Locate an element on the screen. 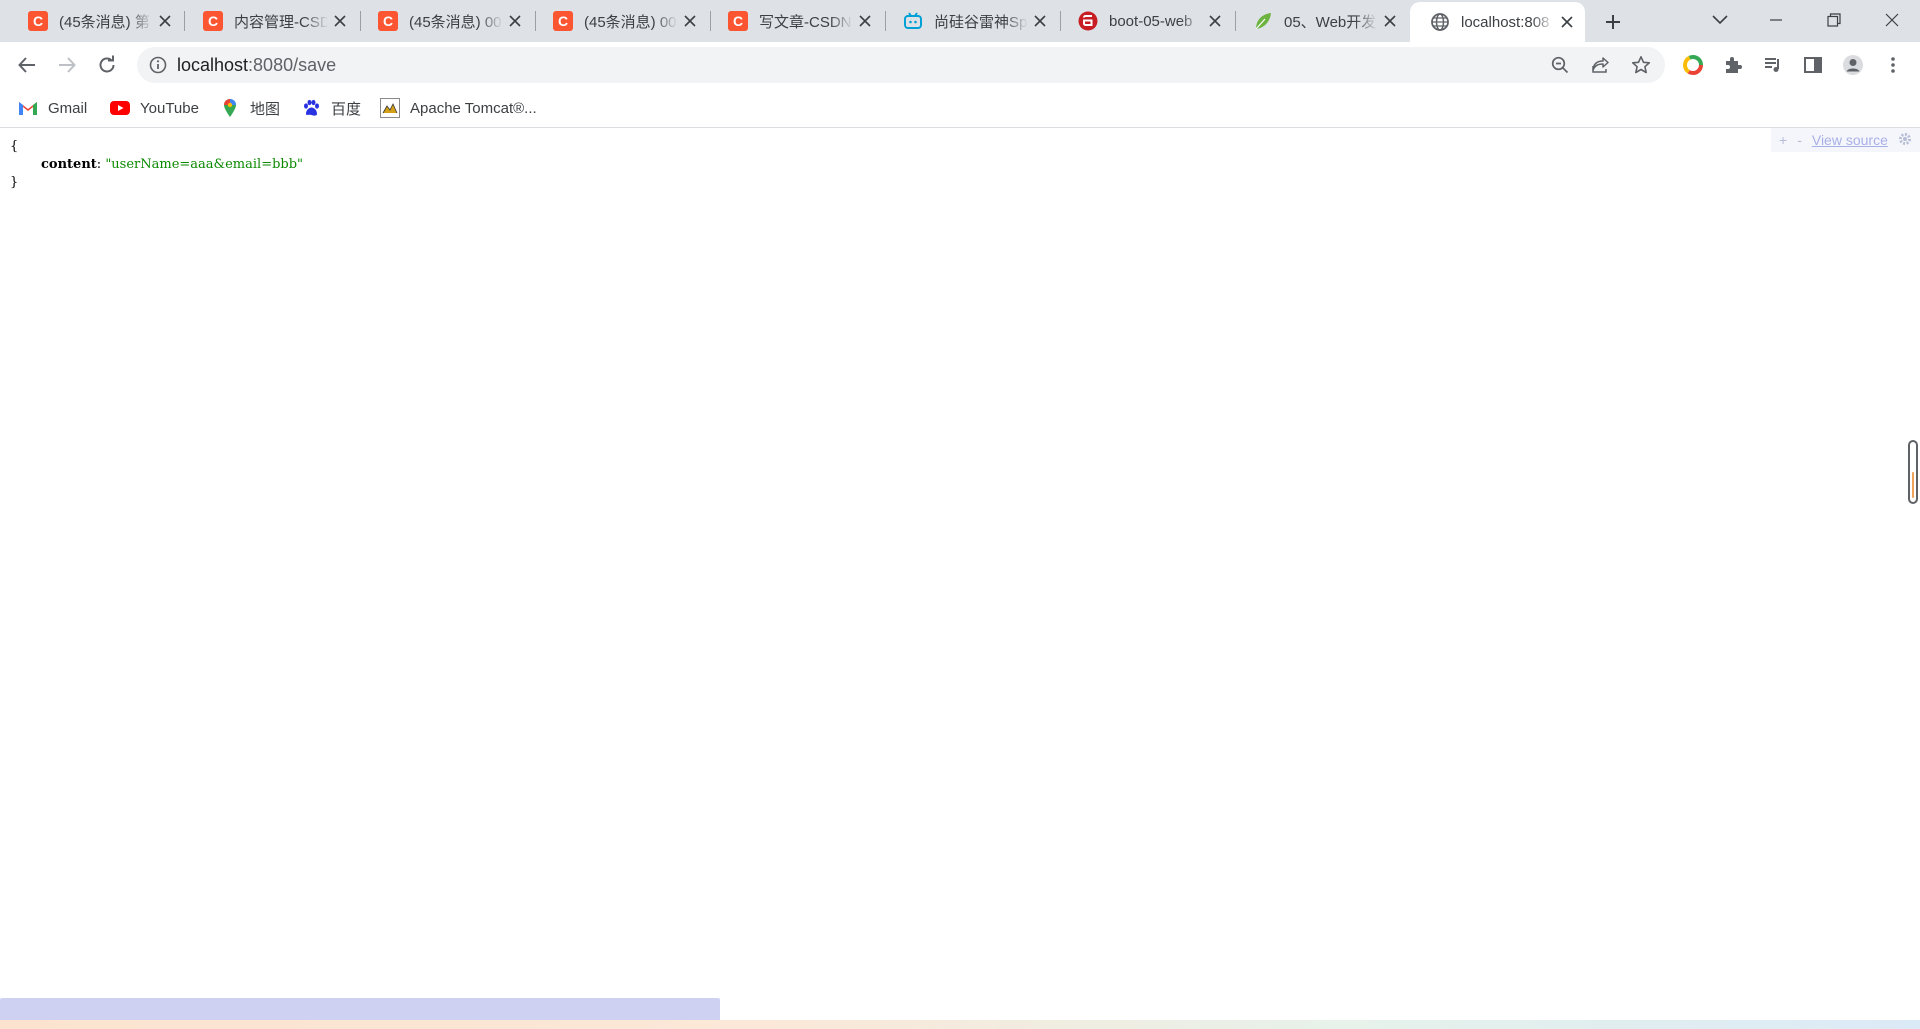  tab-title: (45条消息) 00 is located at coordinates (455, 22).